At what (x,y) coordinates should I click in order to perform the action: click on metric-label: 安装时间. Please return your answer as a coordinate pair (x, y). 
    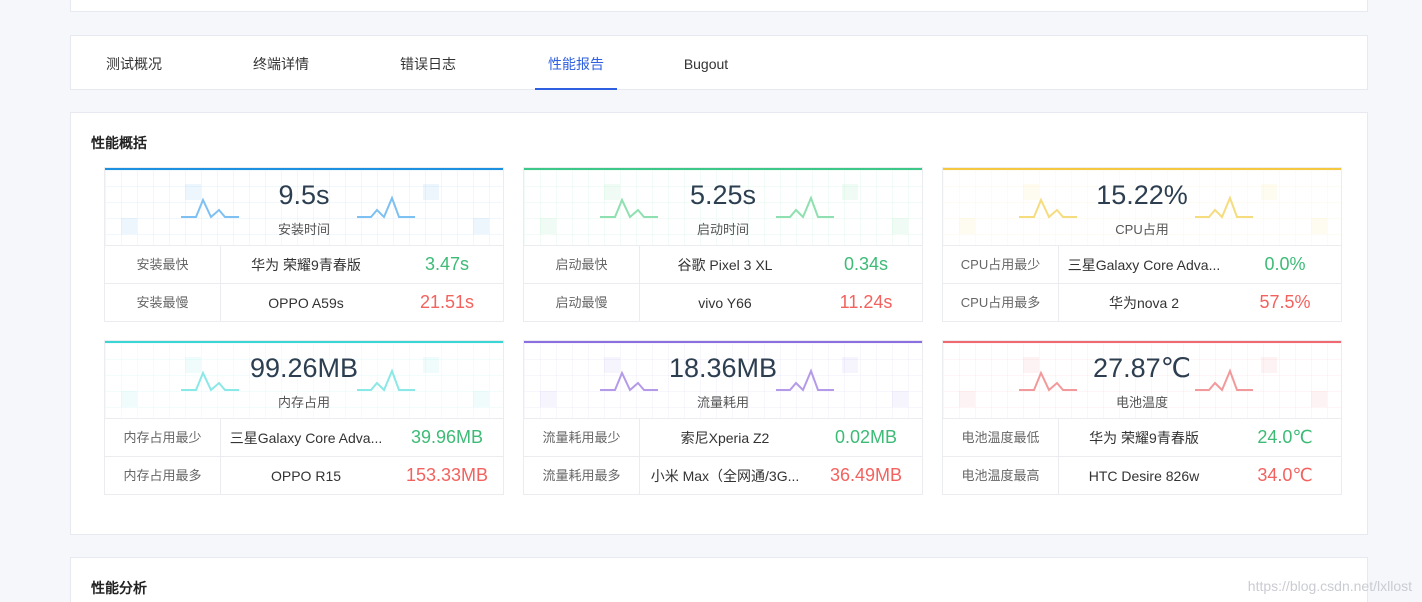
    Looking at the image, I should click on (303, 229).